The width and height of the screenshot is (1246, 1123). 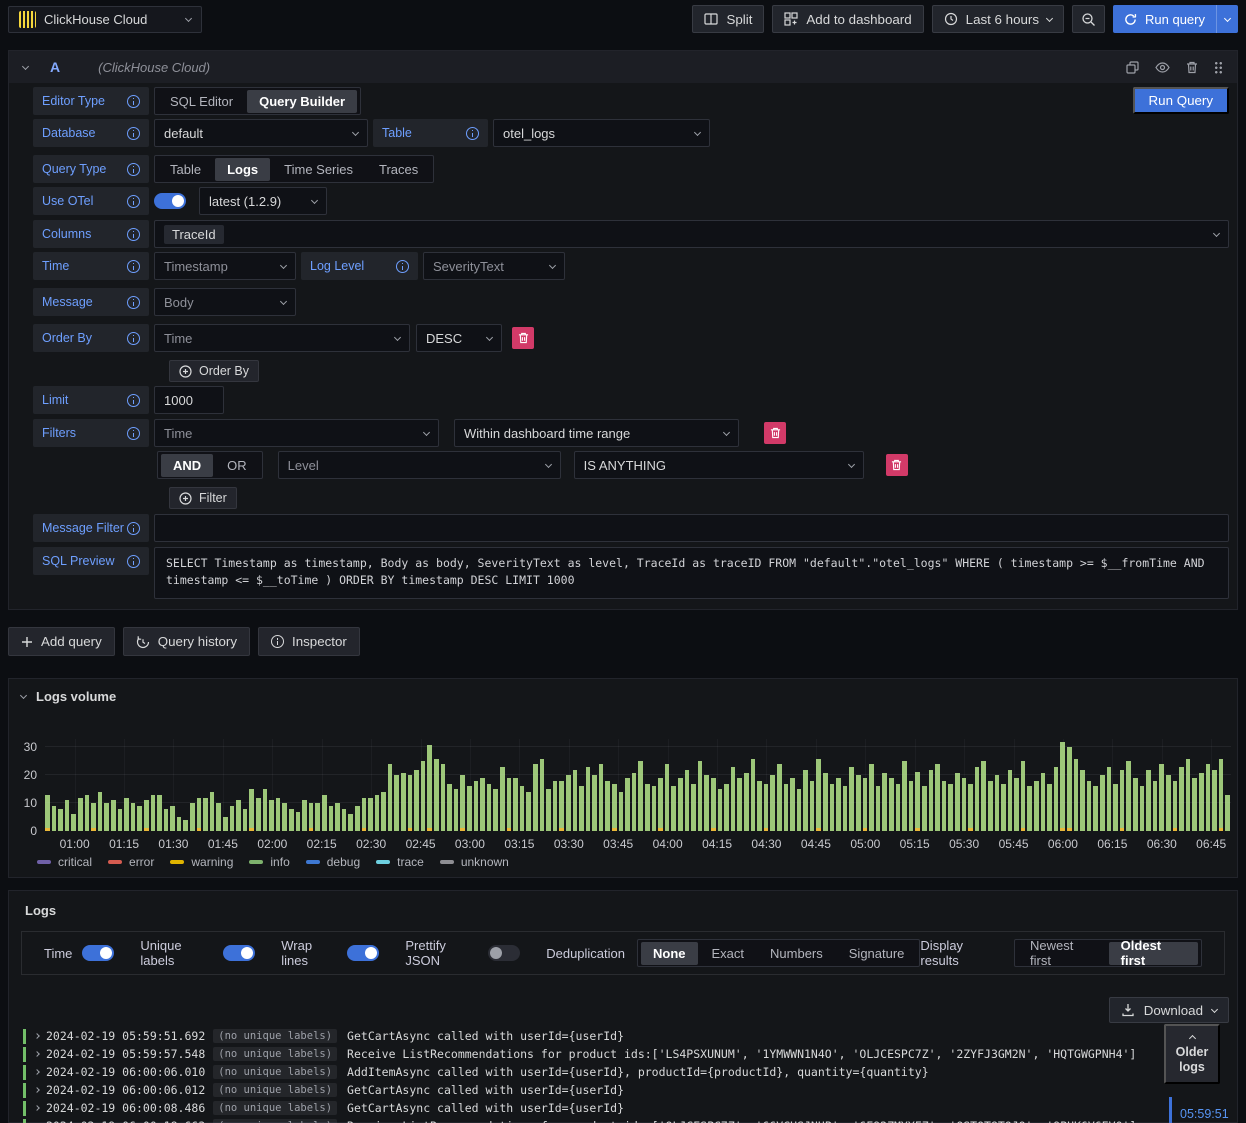 I want to click on time-range-picker: Last 6 hours, so click(x=998, y=19).